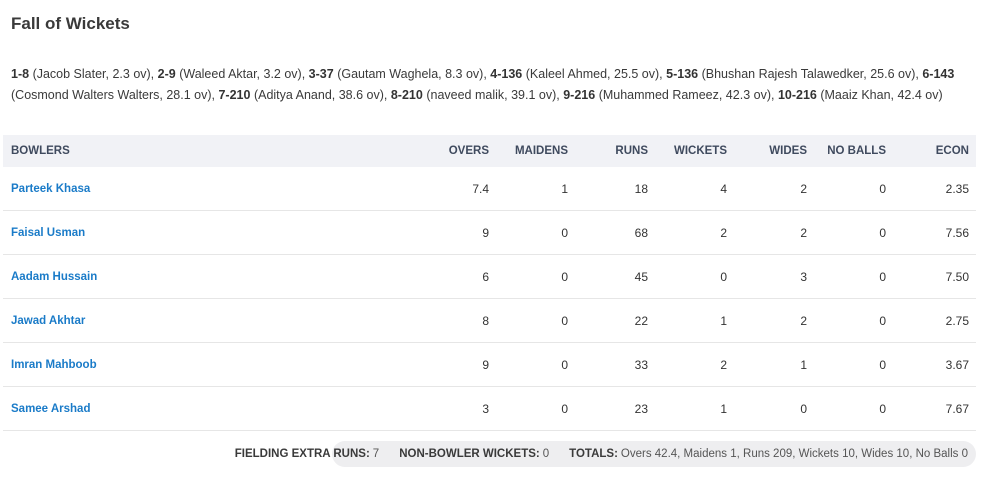 This screenshot has height=492, width=993. What do you see at coordinates (686, 94) in the screenshot?
I see `wicket-detail: (Muhammed Rameez, 42.3 ov),` at bounding box center [686, 94].